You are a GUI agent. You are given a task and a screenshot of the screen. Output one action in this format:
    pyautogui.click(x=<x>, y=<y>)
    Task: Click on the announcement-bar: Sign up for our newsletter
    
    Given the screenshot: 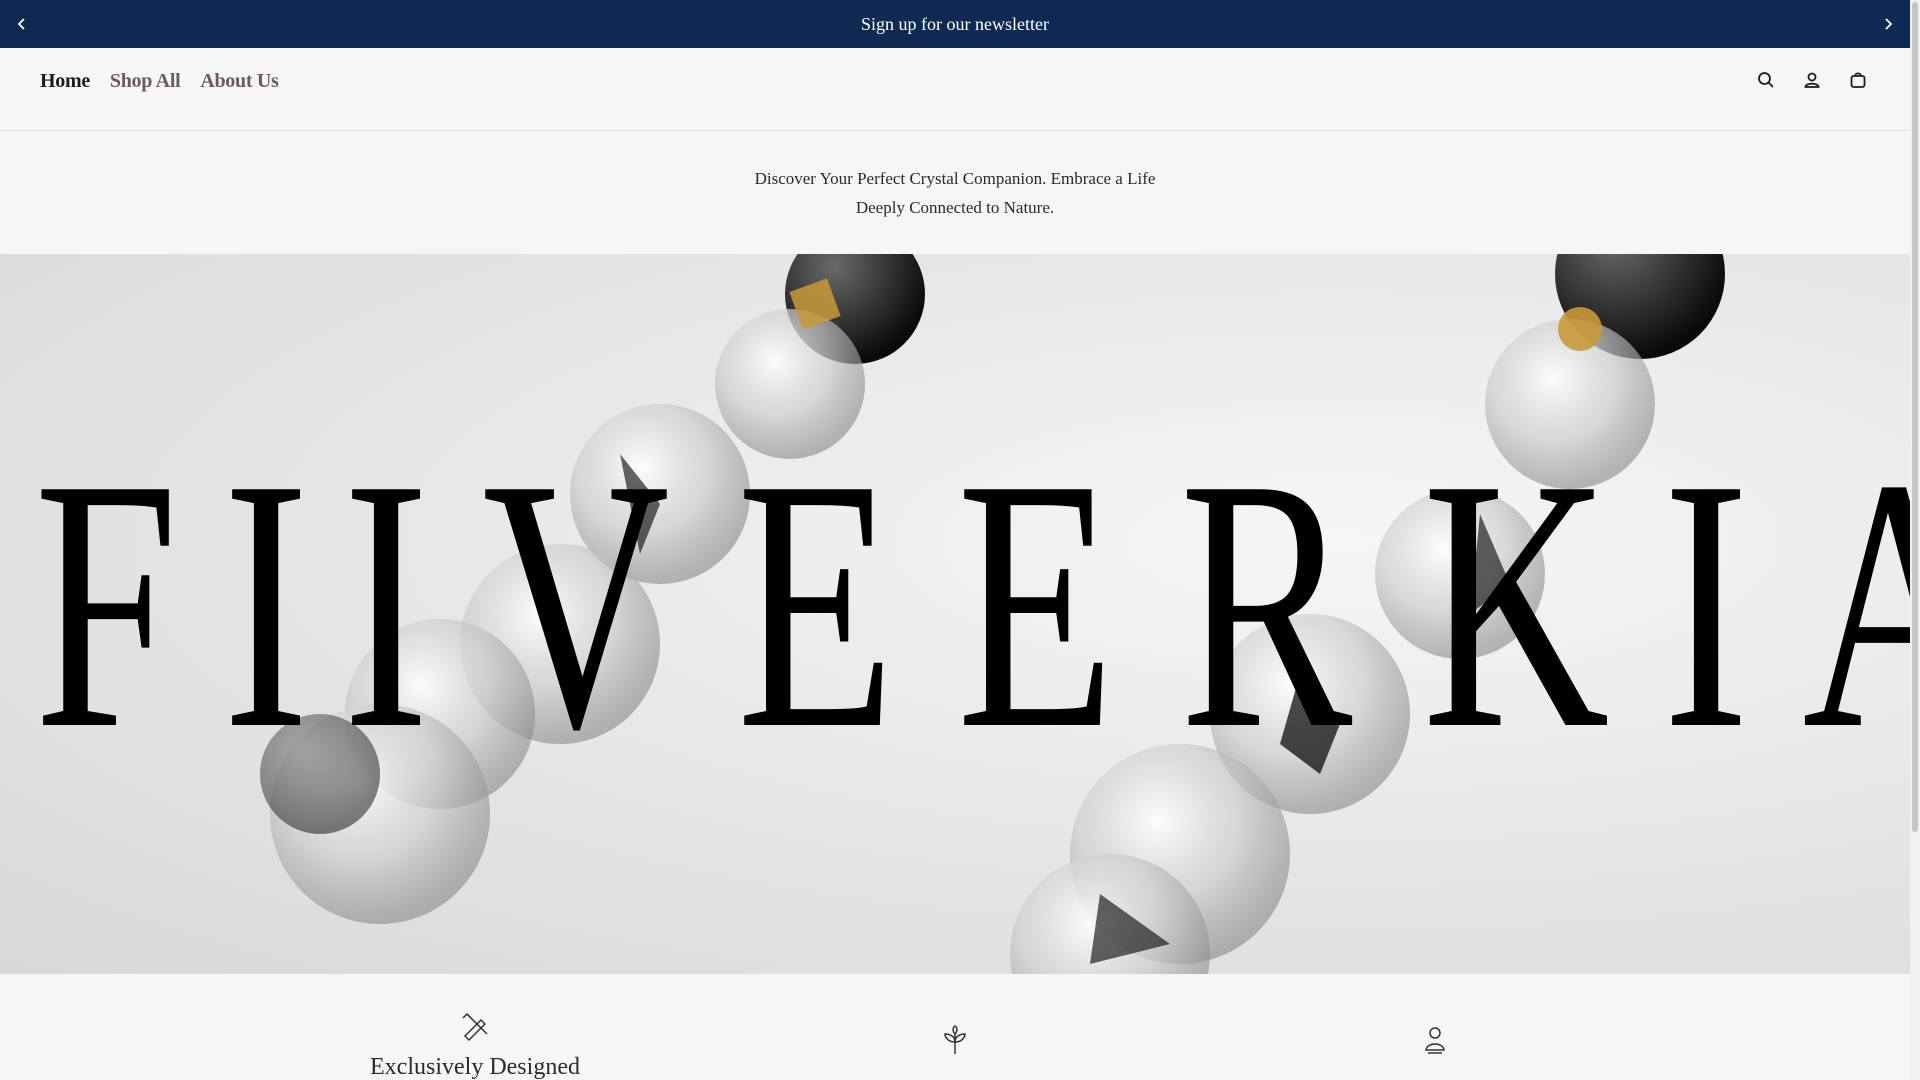 What is the action you would take?
    pyautogui.click(x=955, y=24)
    